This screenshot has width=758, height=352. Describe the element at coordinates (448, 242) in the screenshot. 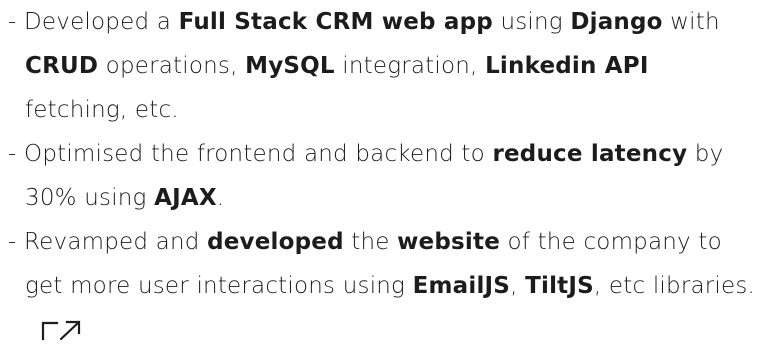

I see `highlight-term: website` at that location.